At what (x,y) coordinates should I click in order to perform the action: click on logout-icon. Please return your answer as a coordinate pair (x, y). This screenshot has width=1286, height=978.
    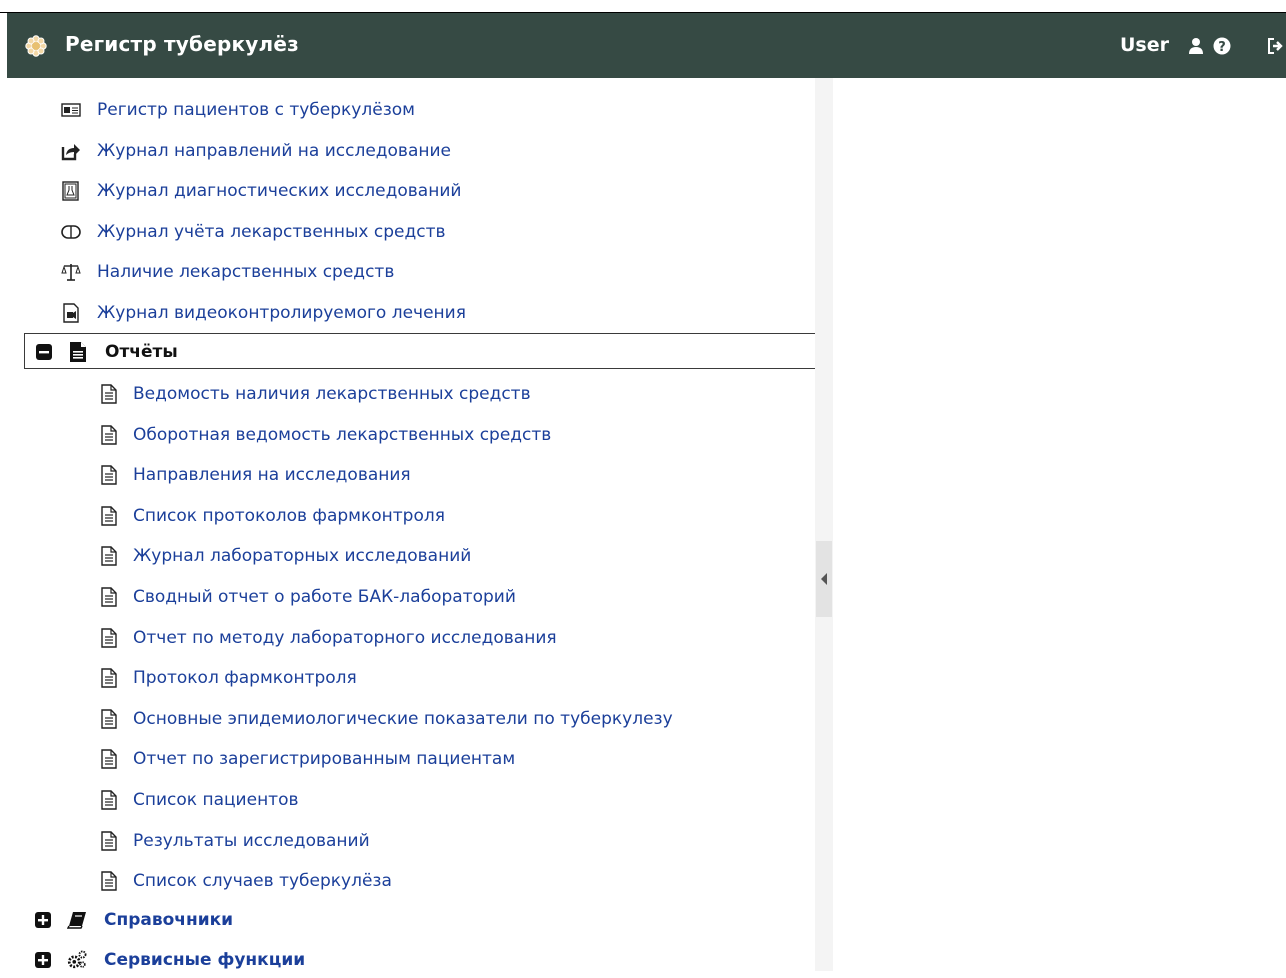
    Looking at the image, I should click on (1276, 46).